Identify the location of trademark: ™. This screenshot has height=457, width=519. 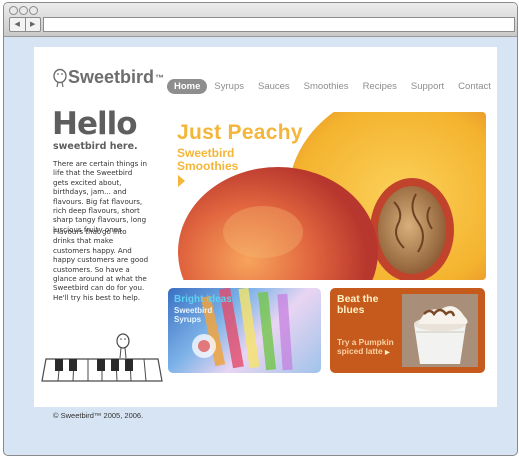
(160, 77).